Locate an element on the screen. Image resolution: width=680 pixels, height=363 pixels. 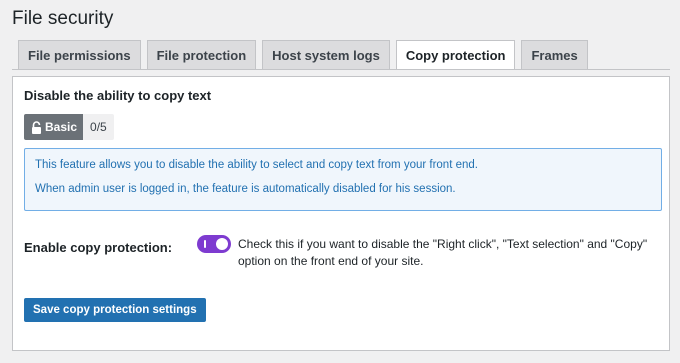
copy-protection-label: Enable copy protection: is located at coordinates (98, 247).